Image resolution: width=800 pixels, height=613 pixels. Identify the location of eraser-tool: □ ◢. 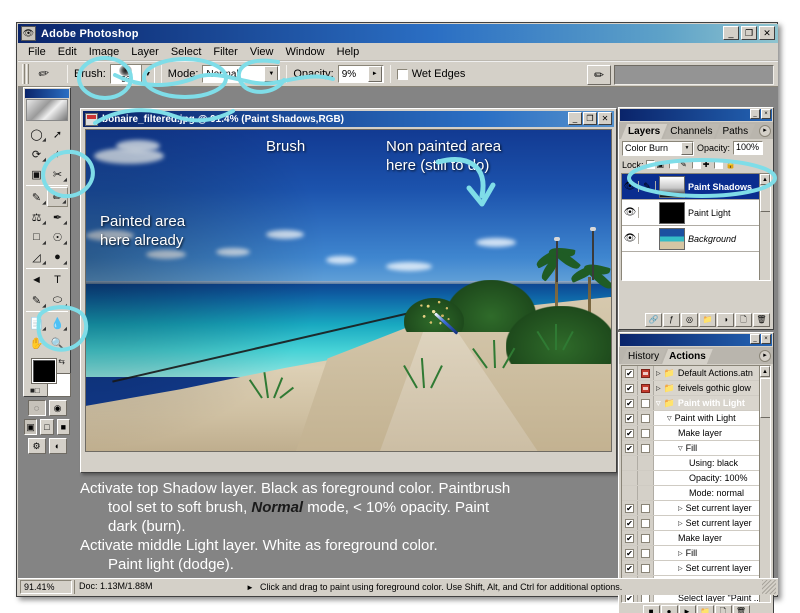
(36, 237).